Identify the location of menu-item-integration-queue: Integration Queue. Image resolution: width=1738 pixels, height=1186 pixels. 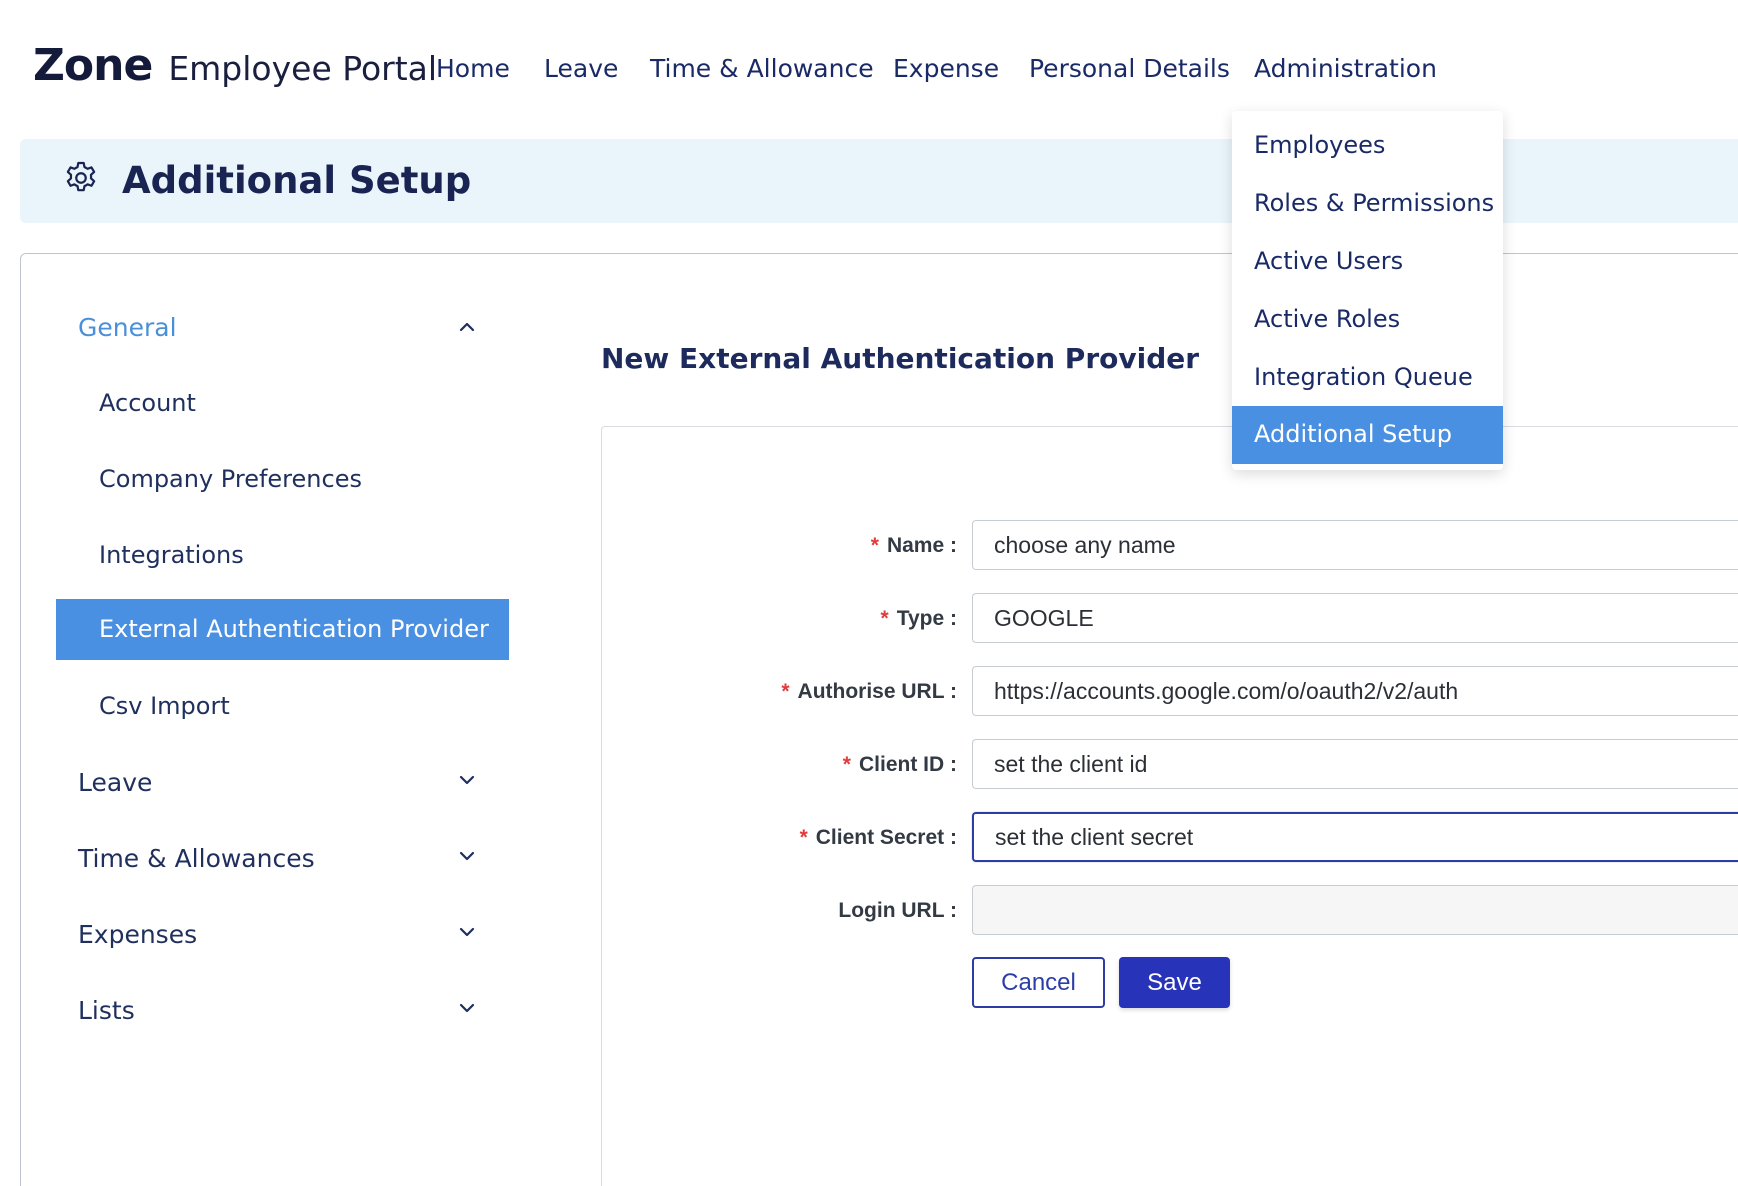
(1367, 378).